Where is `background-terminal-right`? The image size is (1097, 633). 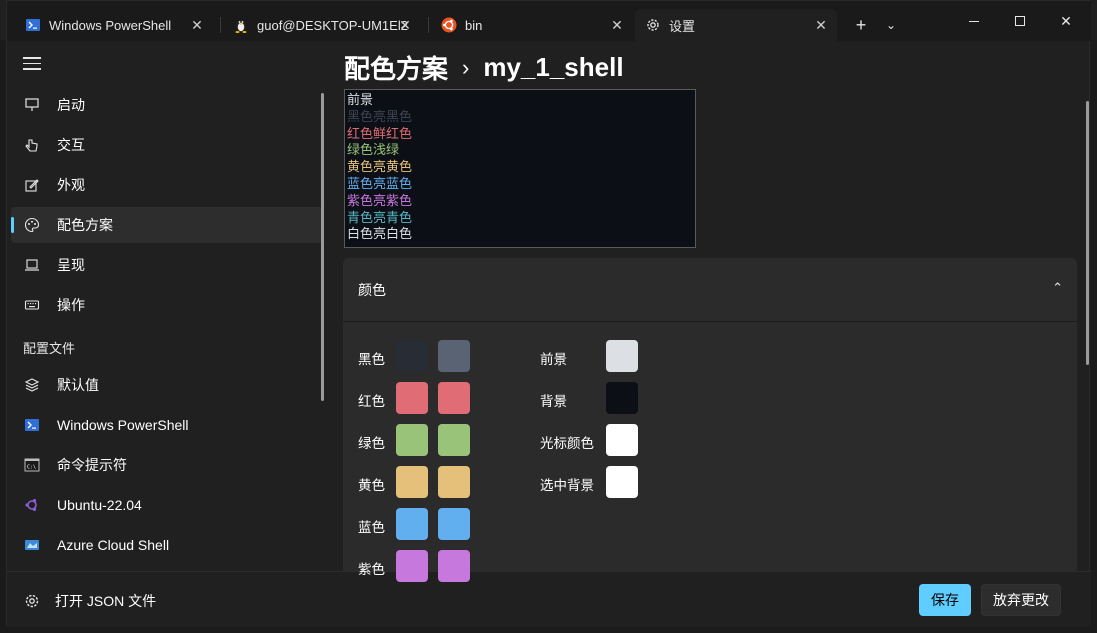 background-terminal-right is located at coordinates (1093, 336).